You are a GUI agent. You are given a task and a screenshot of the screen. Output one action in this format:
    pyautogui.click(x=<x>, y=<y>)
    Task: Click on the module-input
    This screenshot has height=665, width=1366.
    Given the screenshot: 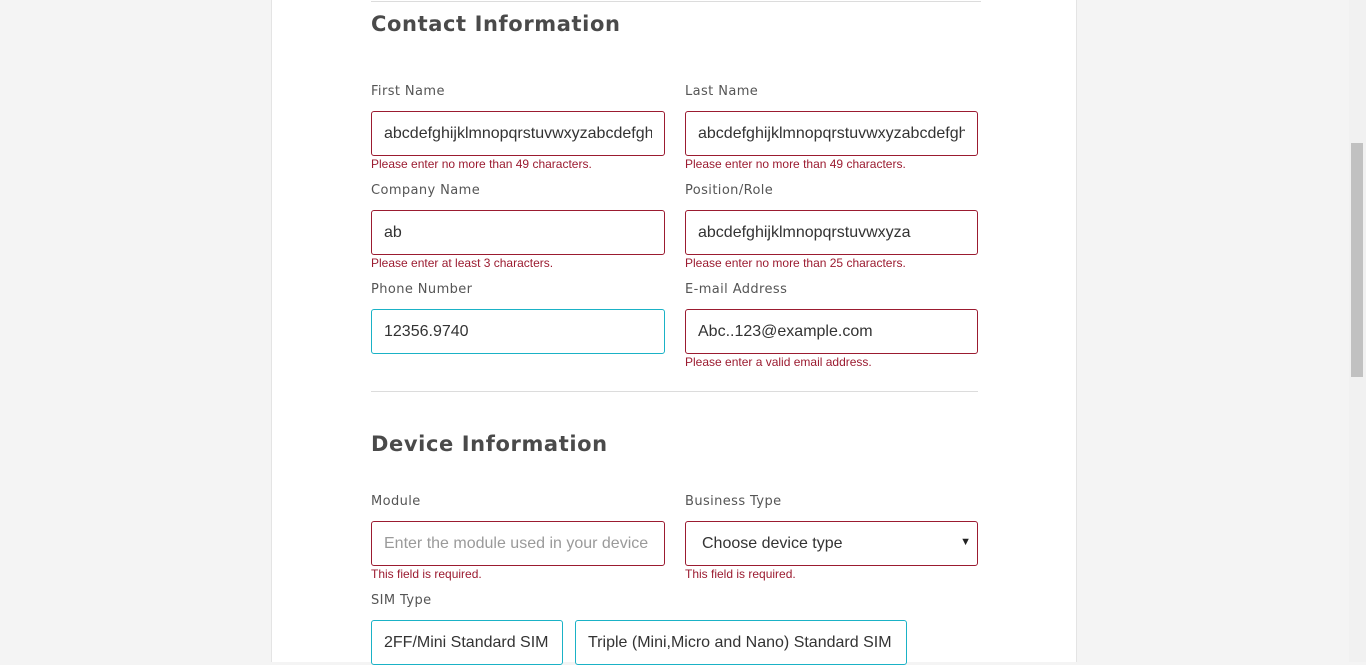 What is the action you would take?
    pyautogui.click(x=518, y=543)
    